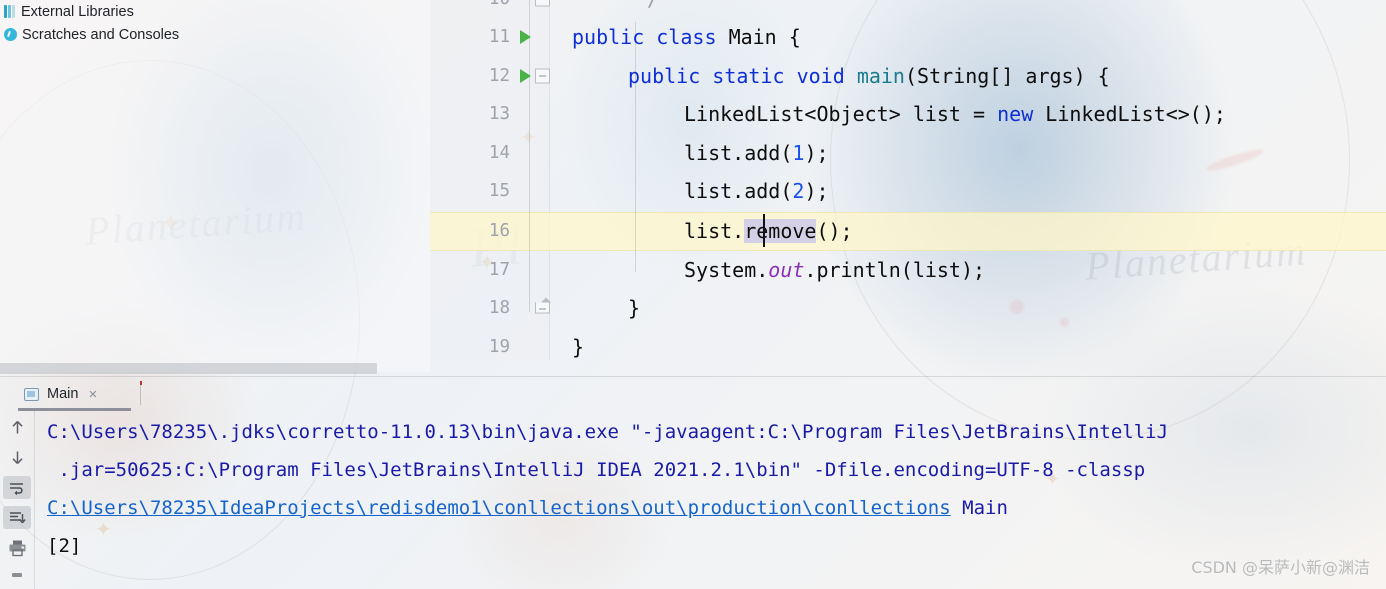 This screenshot has width=1386, height=589. Describe the element at coordinates (17, 499) in the screenshot. I see `console-toolbar` at that location.